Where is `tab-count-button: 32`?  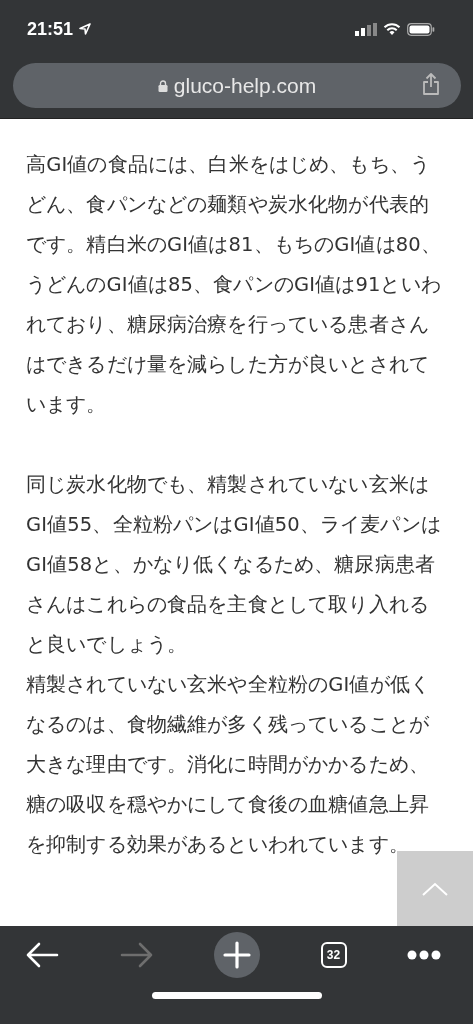 tab-count-button: 32 is located at coordinates (333, 955).